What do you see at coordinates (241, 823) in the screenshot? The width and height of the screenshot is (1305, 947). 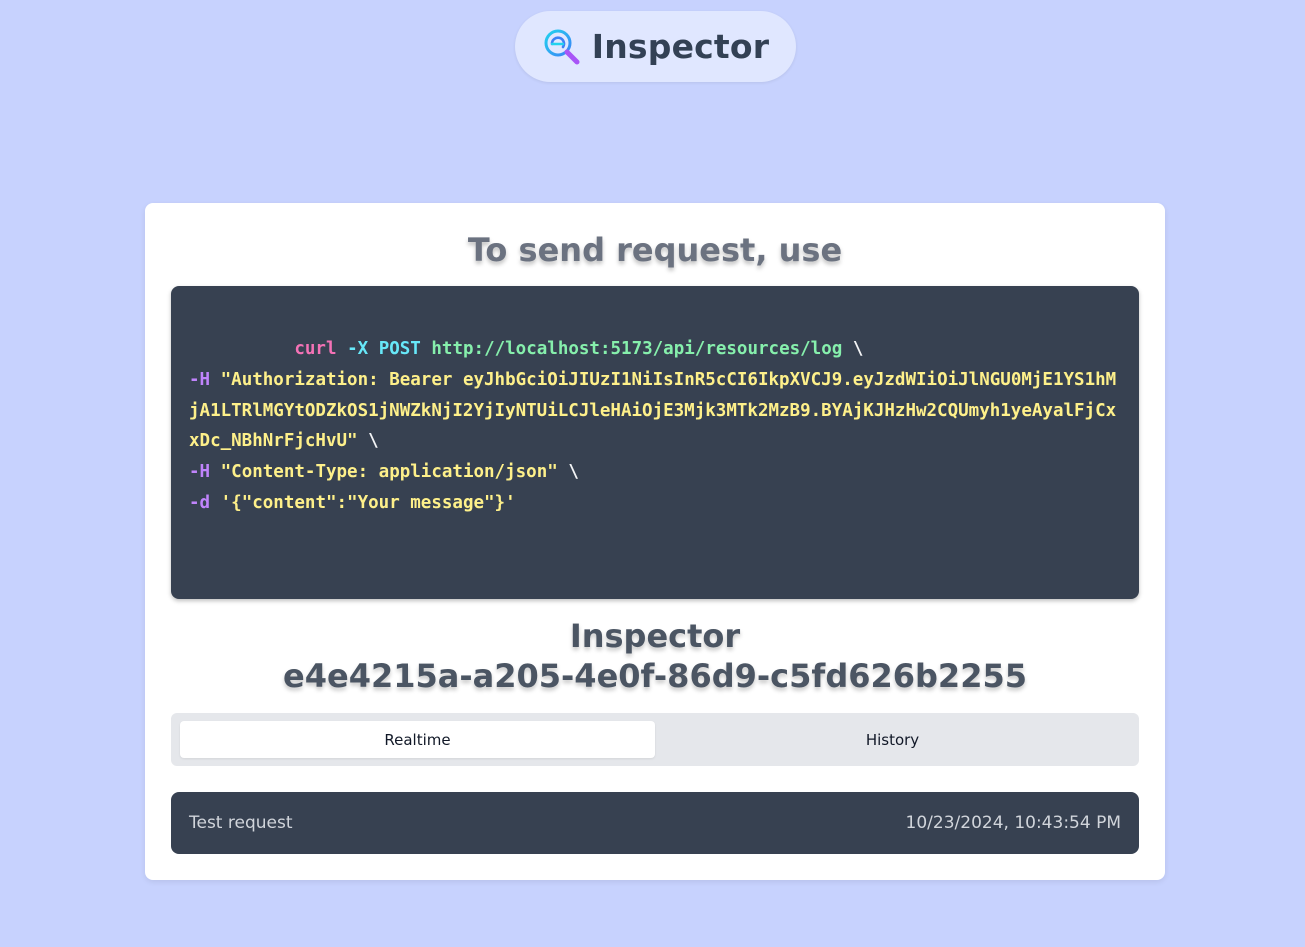 I see `request-label: Test request` at bounding box center [241, 823].